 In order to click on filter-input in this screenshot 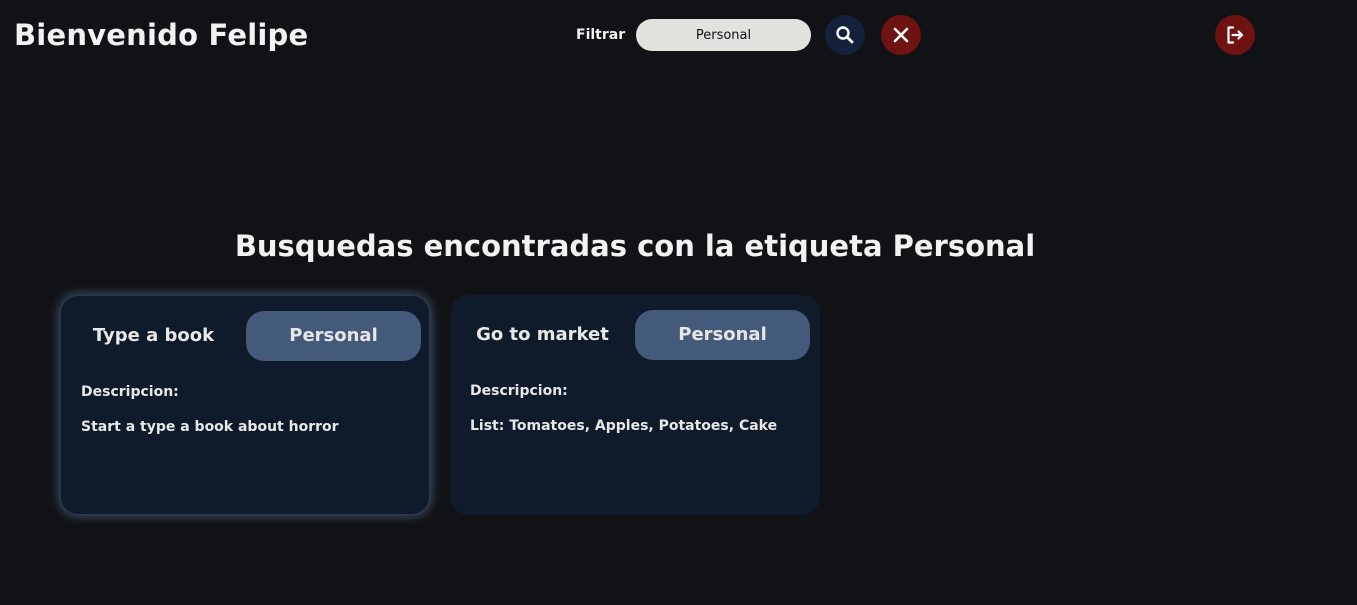, I will do `click(723, 35)`.